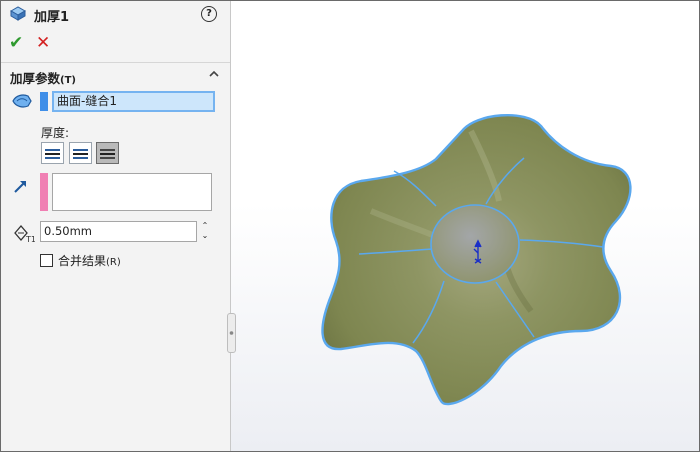 This screenshot has height=452, width=700. Describe the element at coordinates (18, 15) in the screenshot. I see `thicken-feature-icon` at that location.